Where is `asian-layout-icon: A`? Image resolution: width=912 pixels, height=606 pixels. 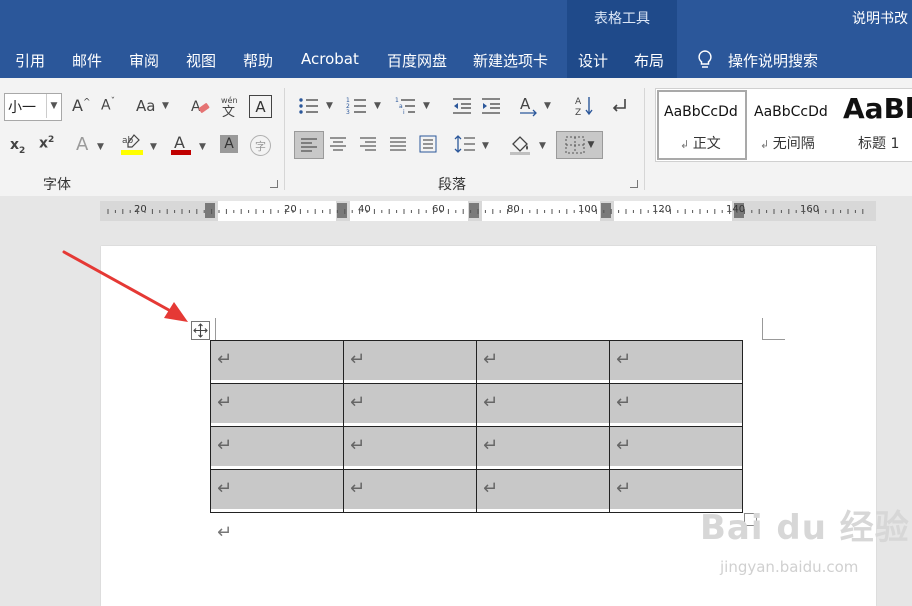 asian-layout-icon: A is located at coordinates (529, 106).